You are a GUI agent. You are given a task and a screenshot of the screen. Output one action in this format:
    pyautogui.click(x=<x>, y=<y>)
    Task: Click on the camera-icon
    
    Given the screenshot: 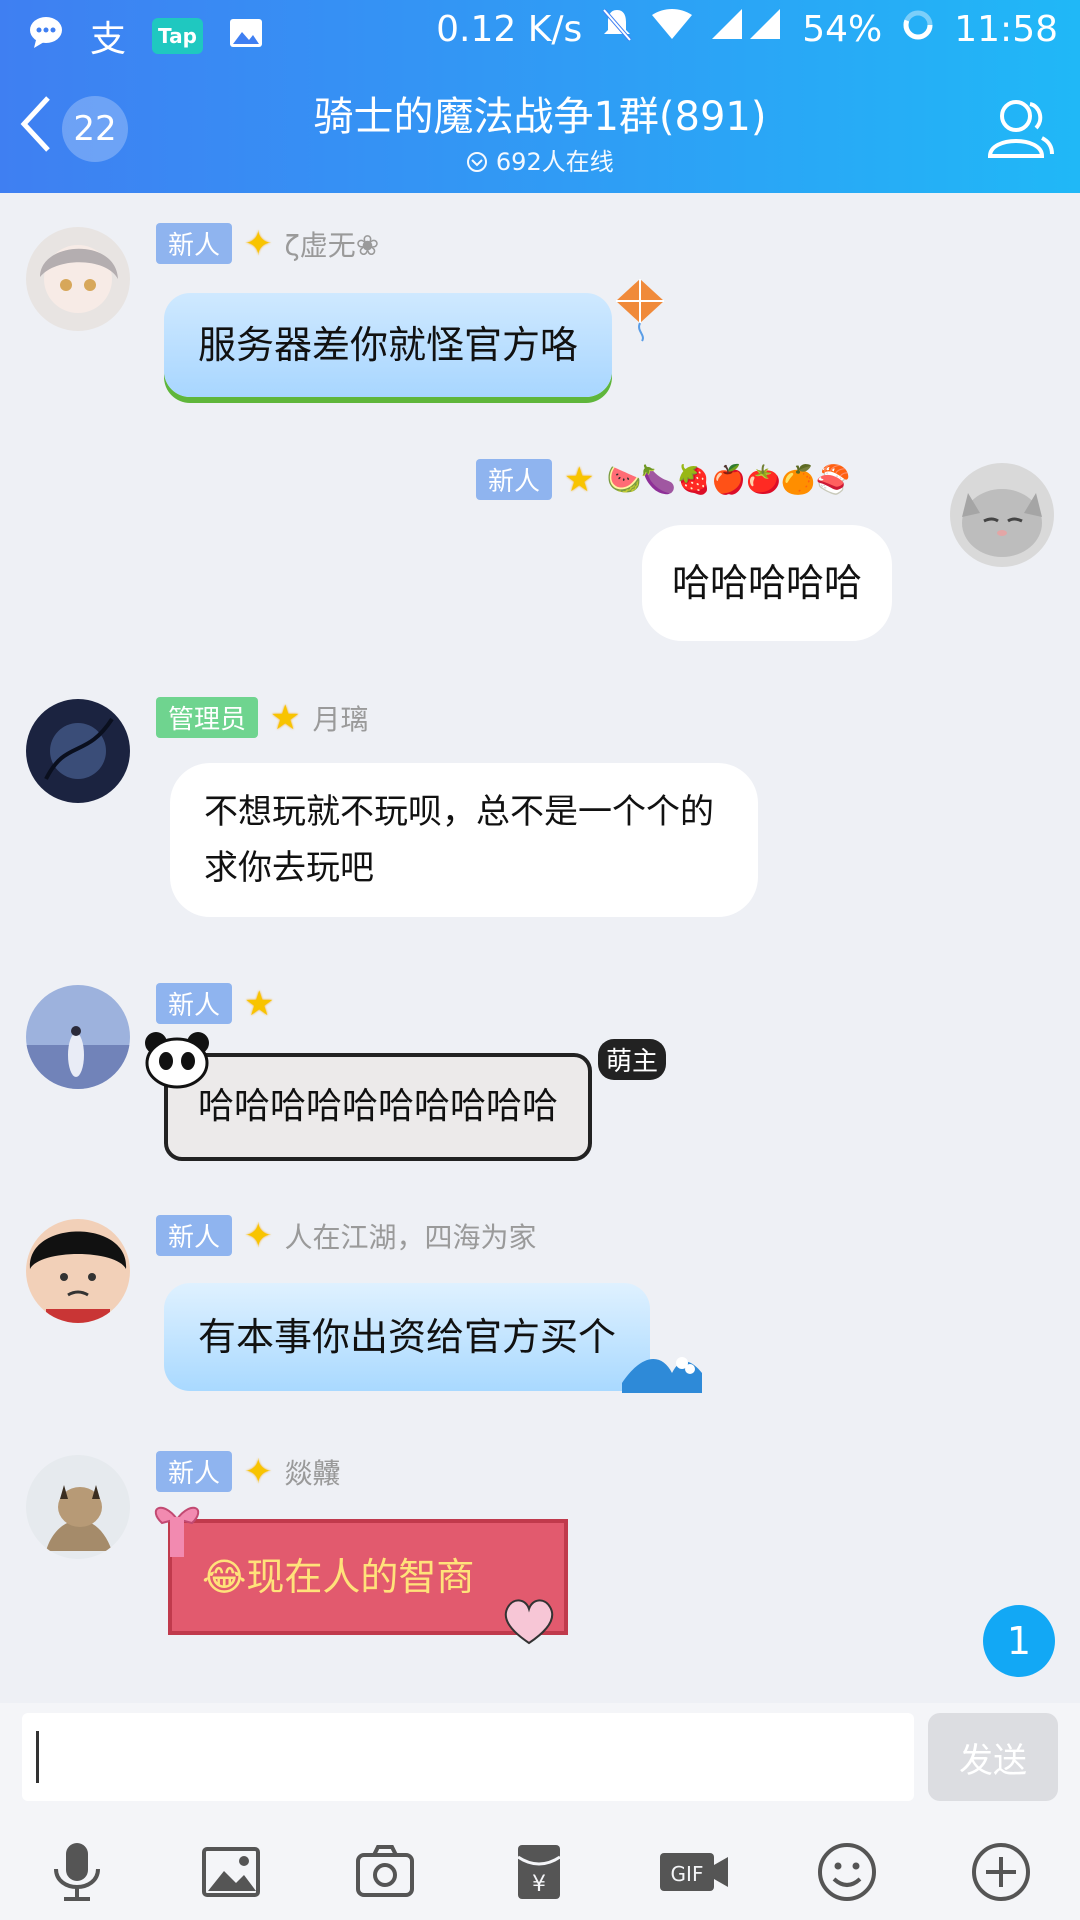 What is the action you would take?
    pyautogui.click(x=385, y=1872)
    